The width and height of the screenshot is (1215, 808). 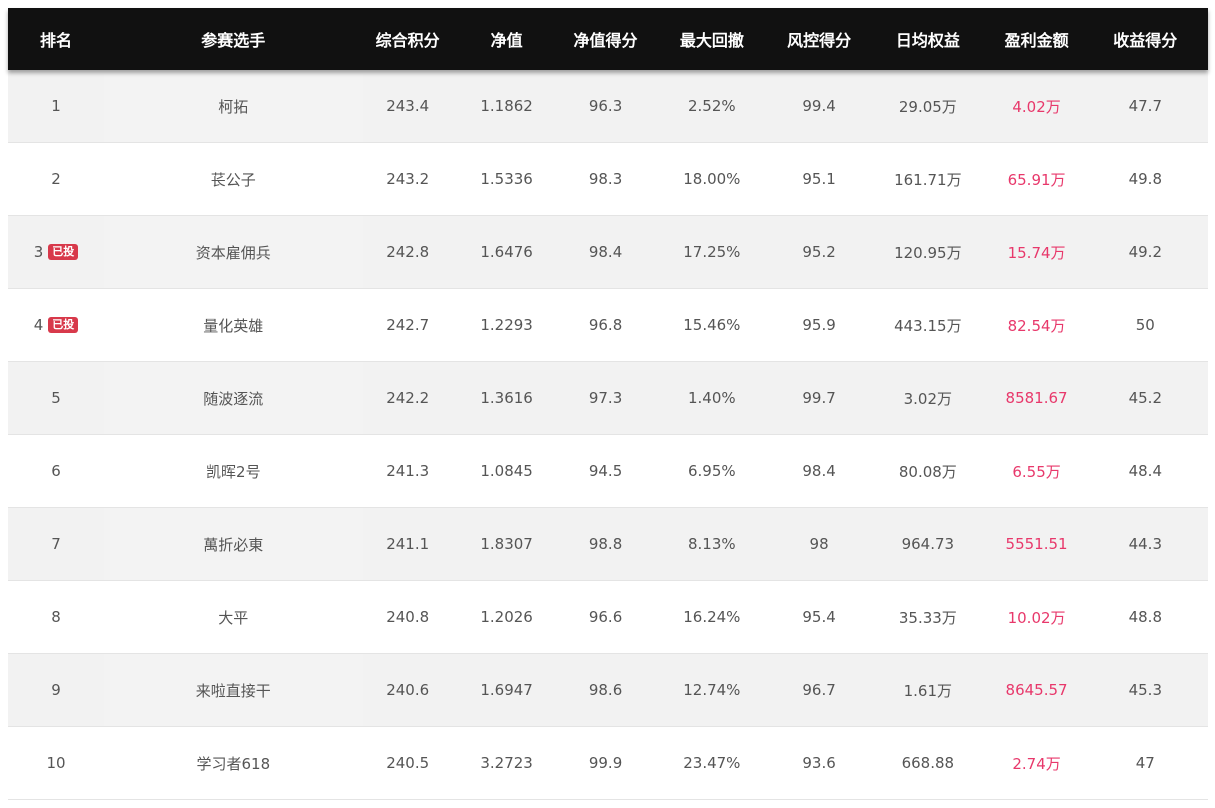 What do you see at coordinates (233, 544) in the screenshot?
I see `player-name: 萬折必東` at bounding box center [233, 544].